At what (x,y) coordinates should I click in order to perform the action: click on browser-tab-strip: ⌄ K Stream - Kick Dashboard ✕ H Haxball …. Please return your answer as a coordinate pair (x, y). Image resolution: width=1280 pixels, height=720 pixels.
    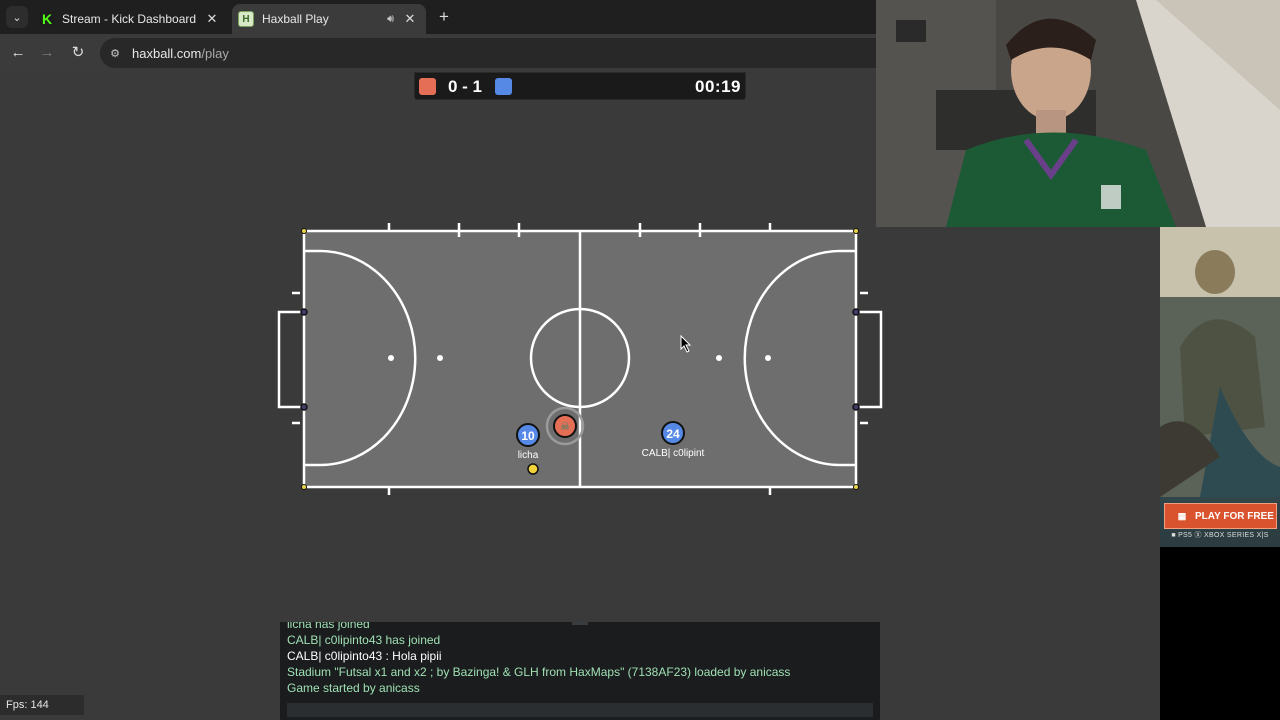
    Looking at the image, I should click on (438, 17).